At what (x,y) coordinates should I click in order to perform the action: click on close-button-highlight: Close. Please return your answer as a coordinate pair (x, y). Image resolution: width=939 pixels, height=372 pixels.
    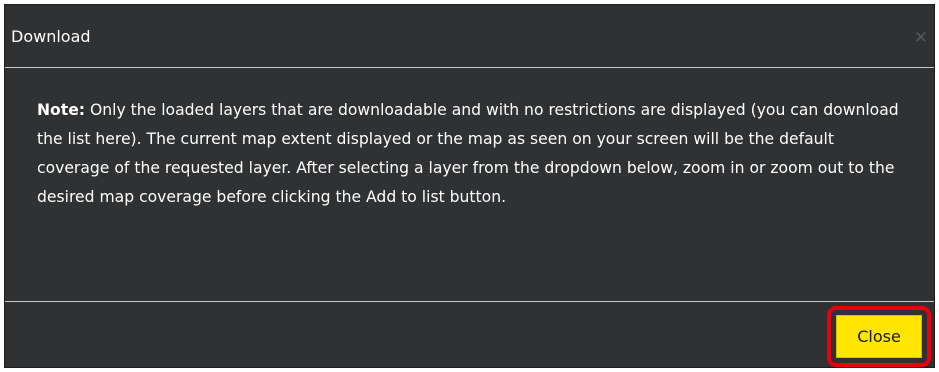
    Looking at the image, I should click on (879, 336).